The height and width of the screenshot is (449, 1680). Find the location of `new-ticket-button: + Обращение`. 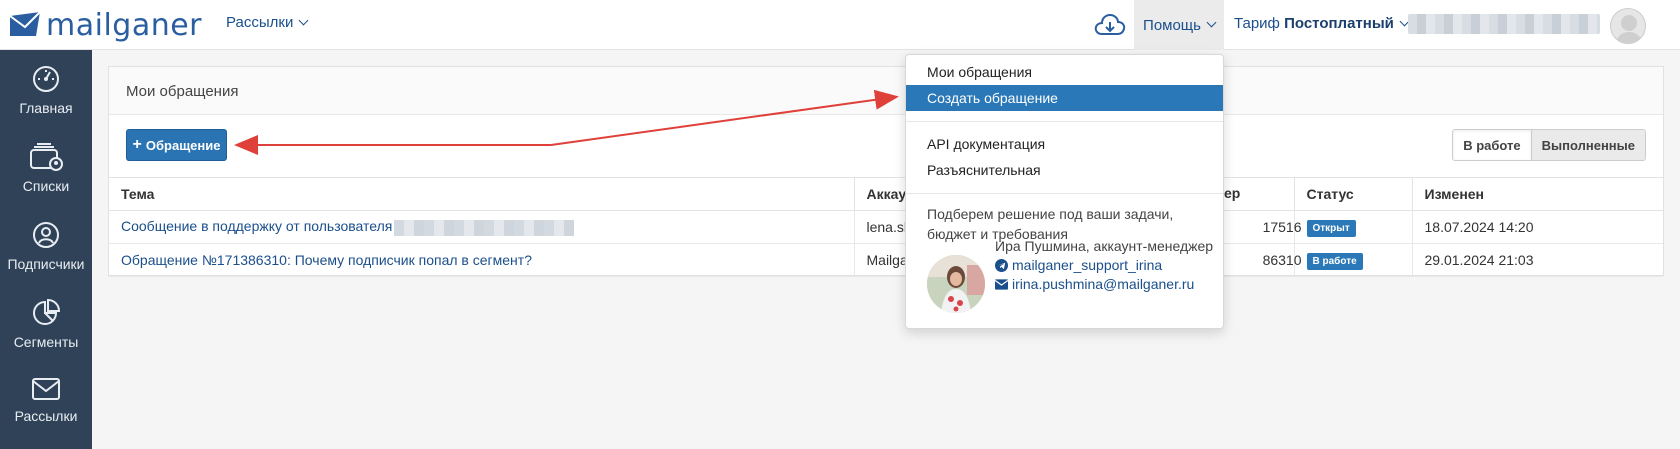

new-ticket-button: + Обращение is located at coordinates (176, 145).